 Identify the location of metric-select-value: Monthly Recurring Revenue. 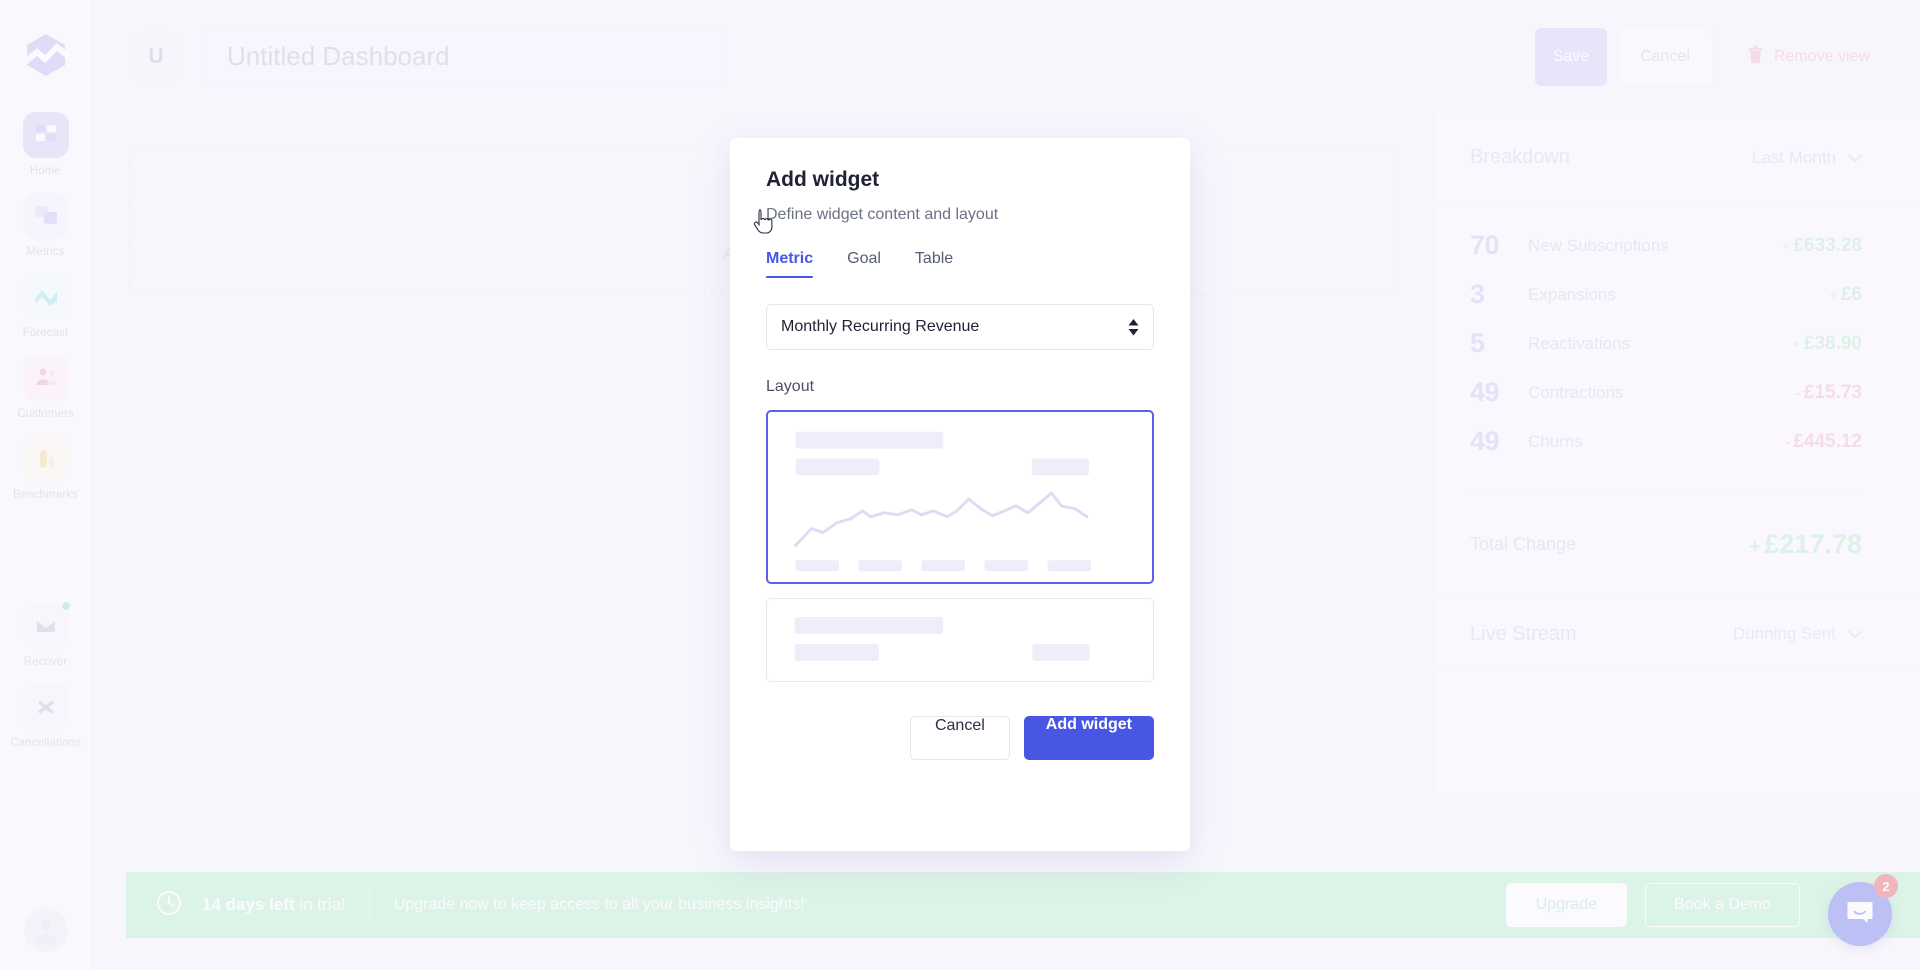
(880, 326).